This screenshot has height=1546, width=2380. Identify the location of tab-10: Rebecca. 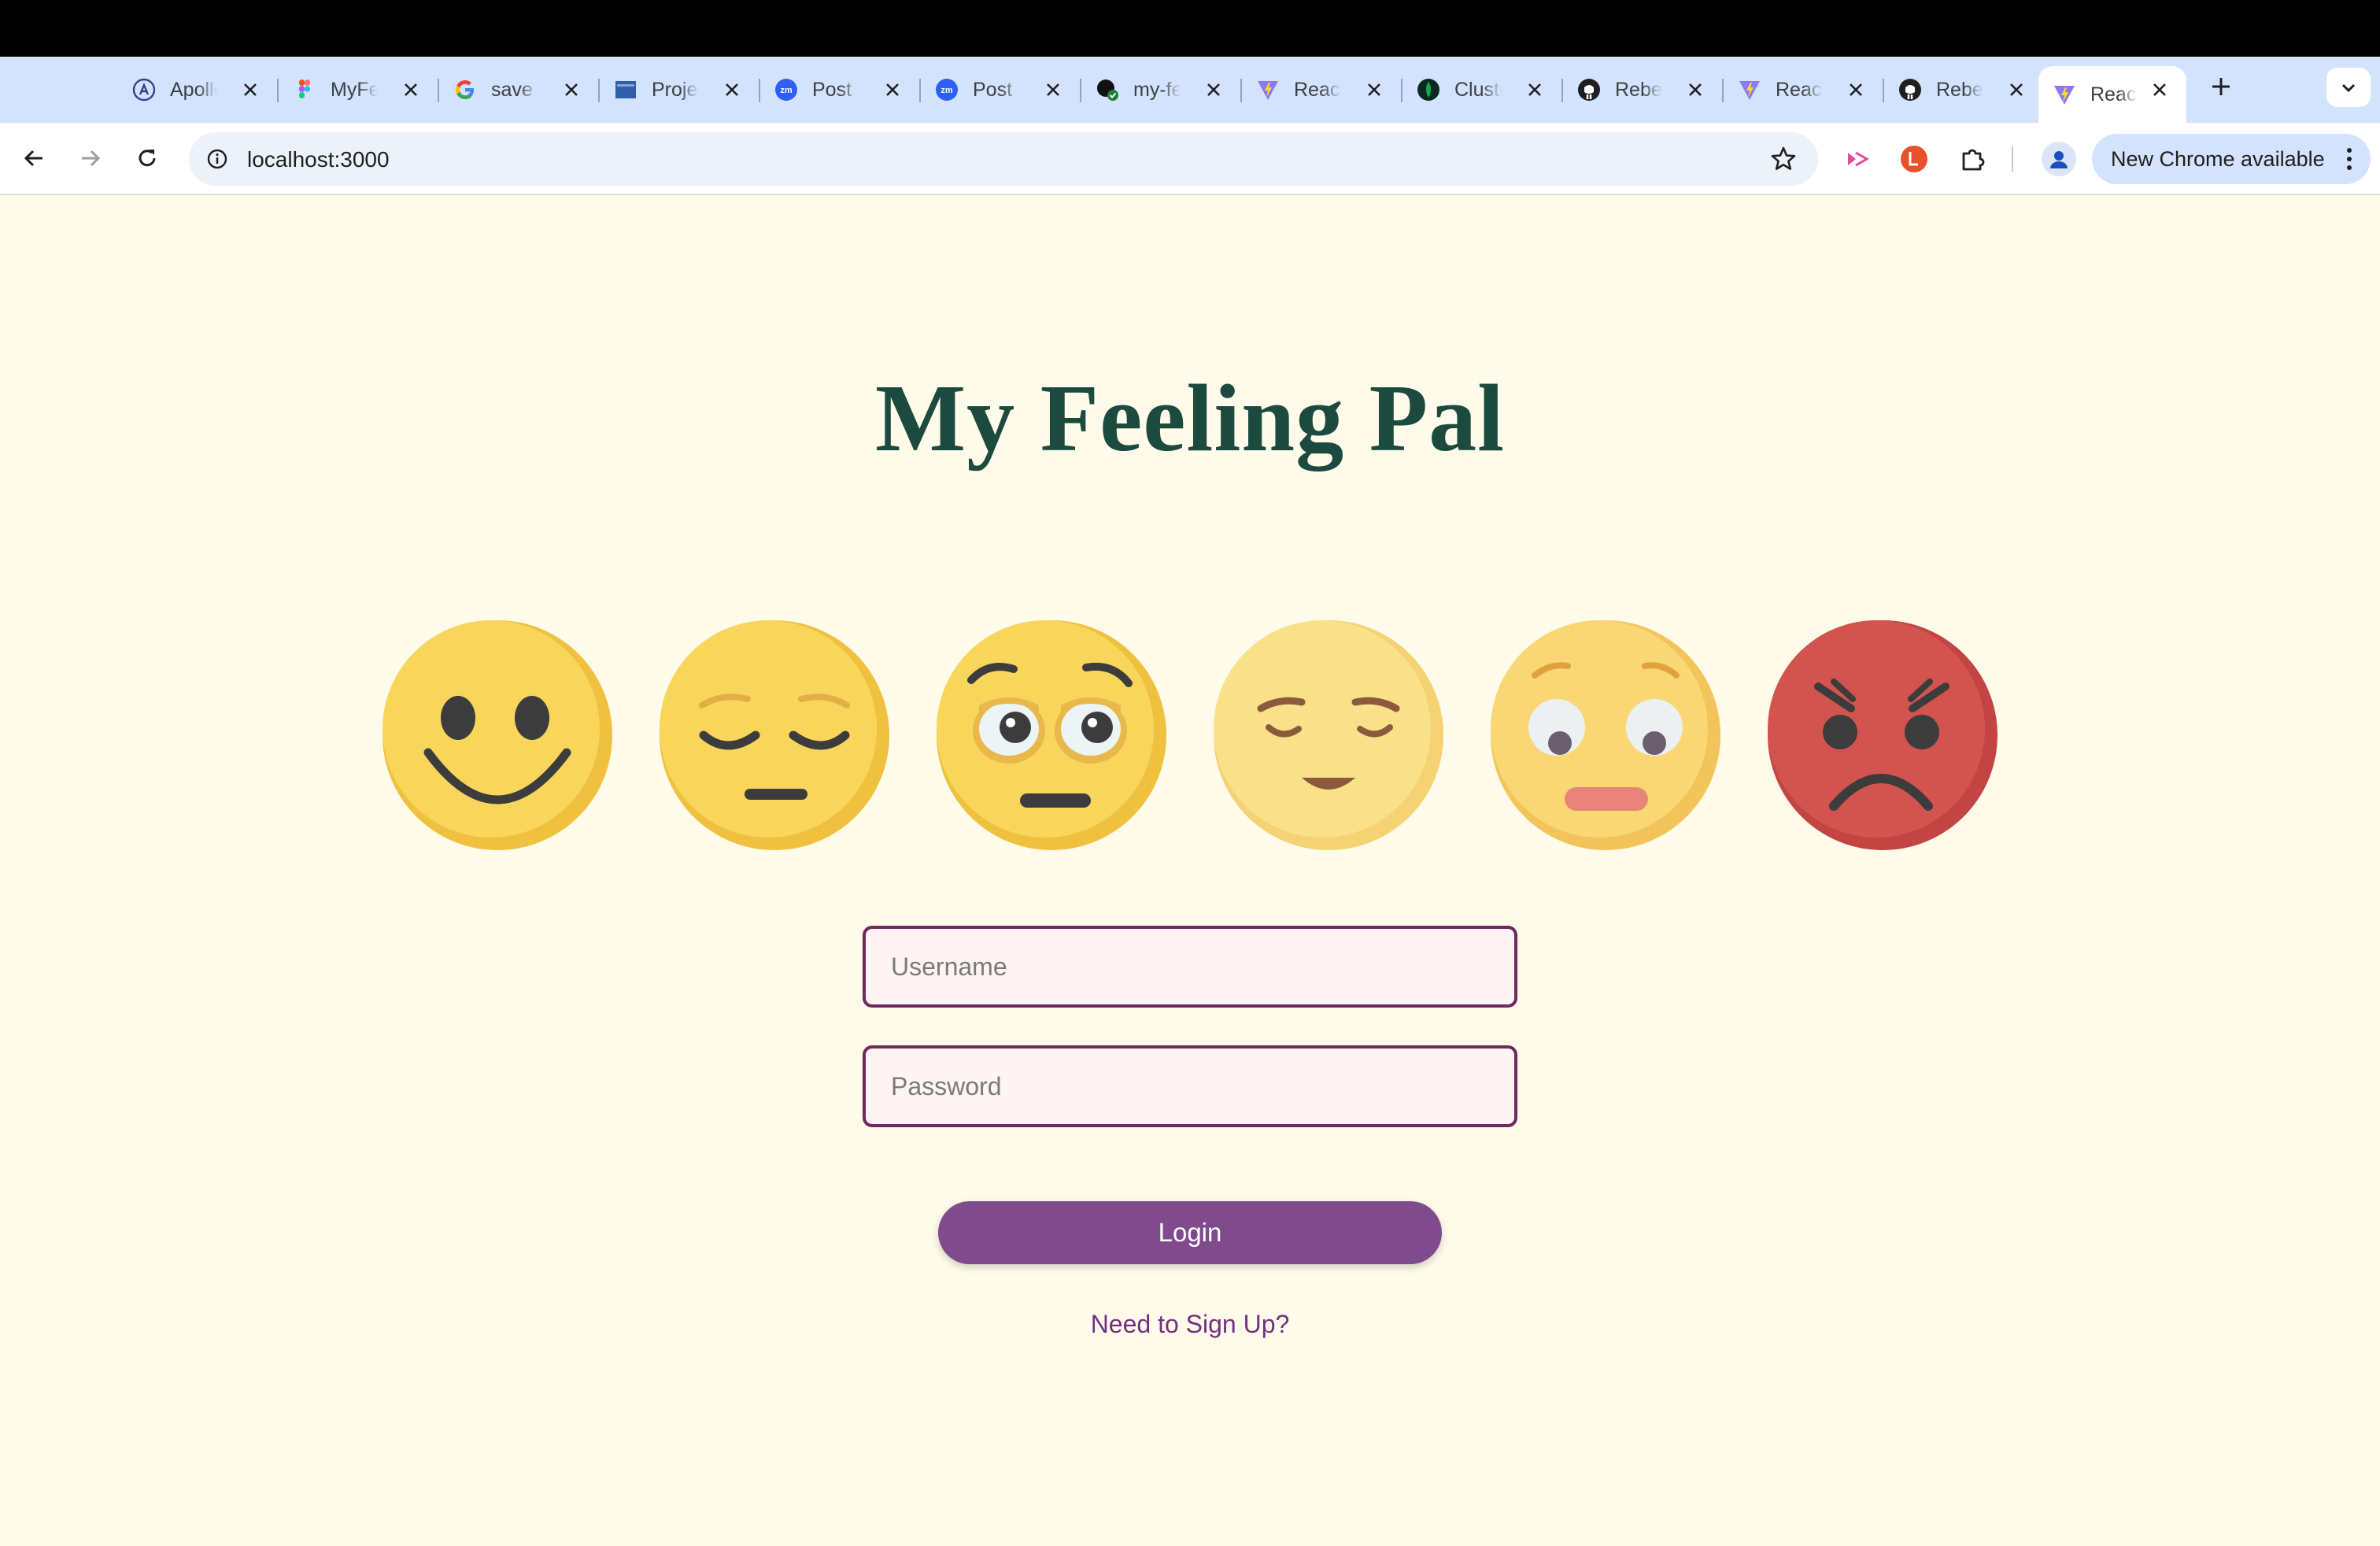
(1643, 89).